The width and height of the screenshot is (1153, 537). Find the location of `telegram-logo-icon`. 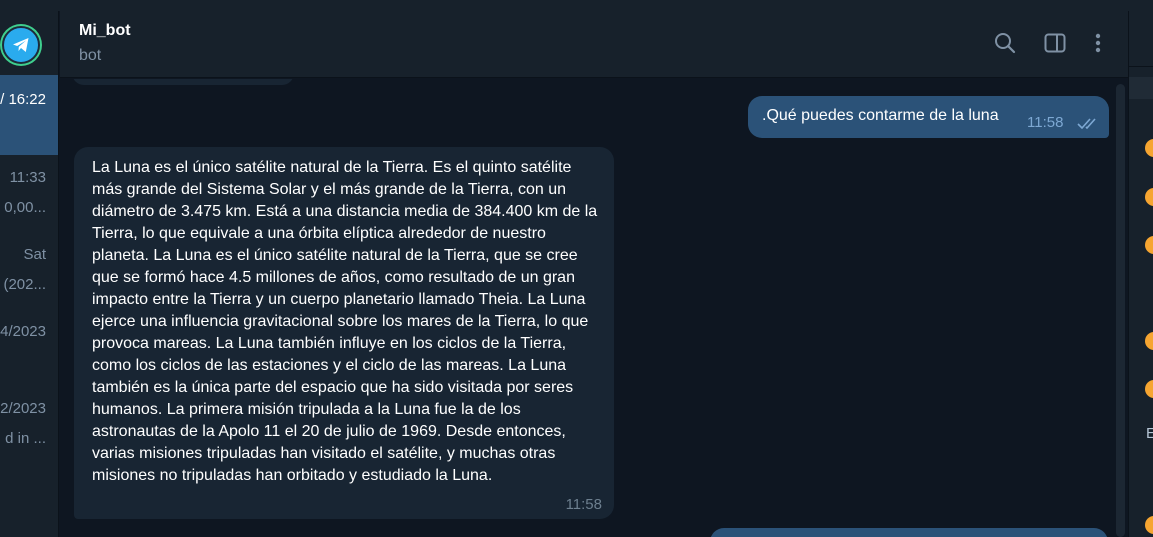

telegram-logo-icon is located at coordinates (21, 45).